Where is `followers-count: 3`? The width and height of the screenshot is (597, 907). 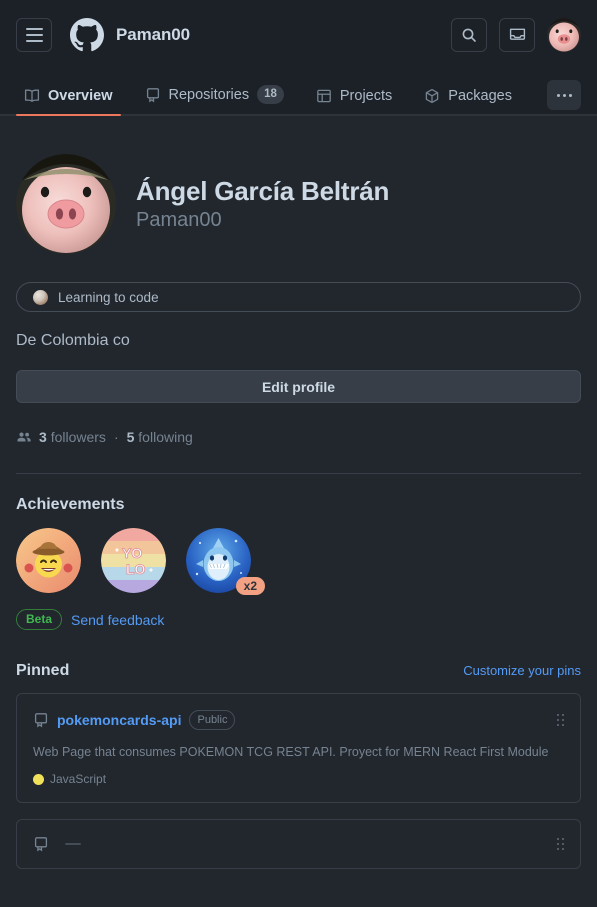
followers-count: 3 is located at coordinates (43, 437).